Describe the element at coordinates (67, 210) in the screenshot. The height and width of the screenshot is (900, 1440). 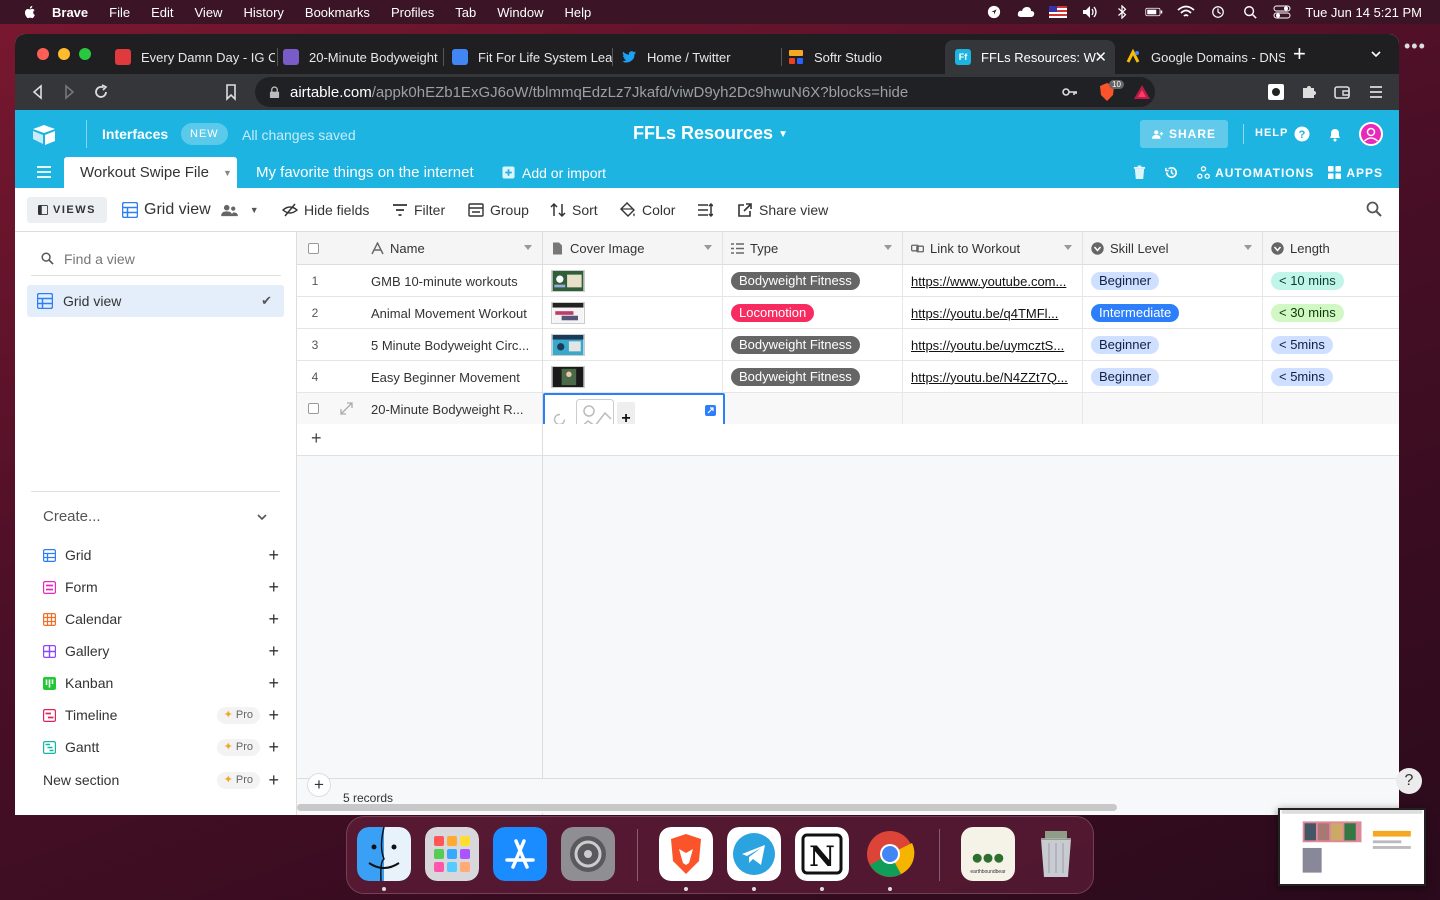
I see `views-toggle-button: VIEWS` at that location.